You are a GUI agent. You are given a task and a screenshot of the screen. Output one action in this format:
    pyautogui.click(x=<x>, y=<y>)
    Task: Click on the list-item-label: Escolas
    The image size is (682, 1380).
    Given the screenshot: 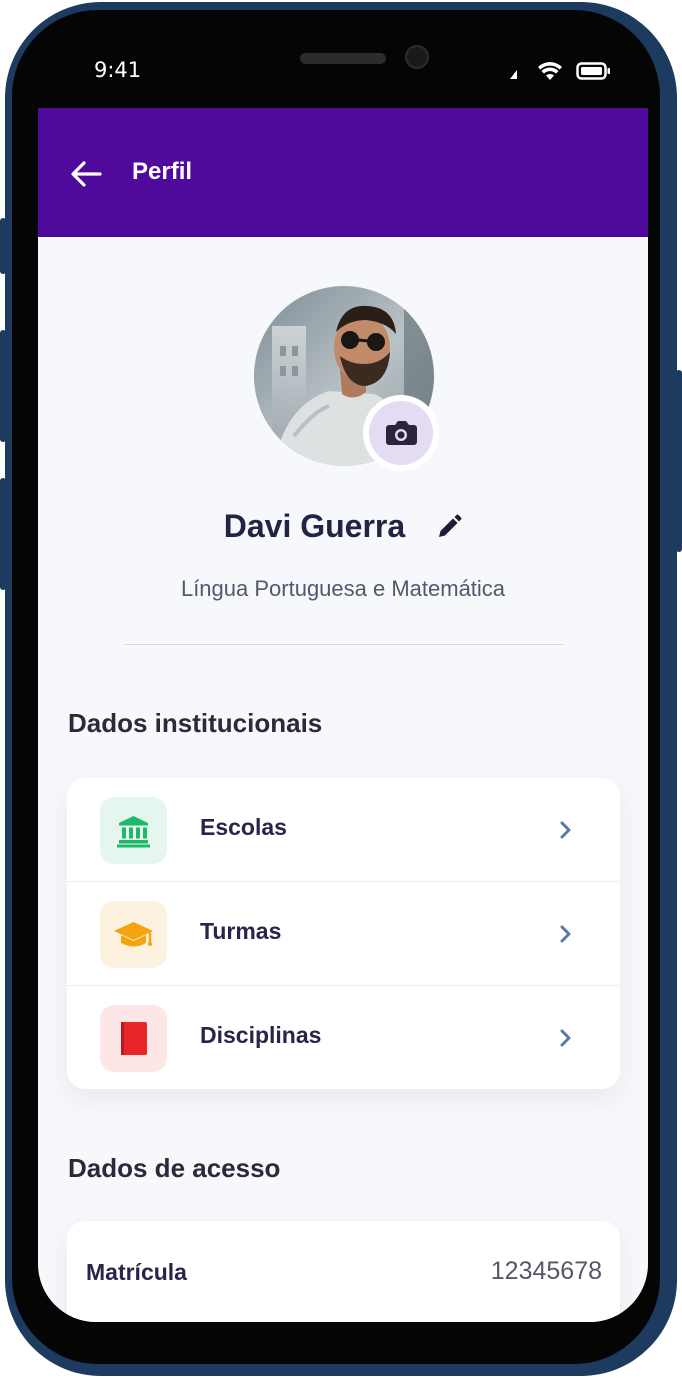 What is the action you would take?
    pyautogui.click(x=243, y=827)
    